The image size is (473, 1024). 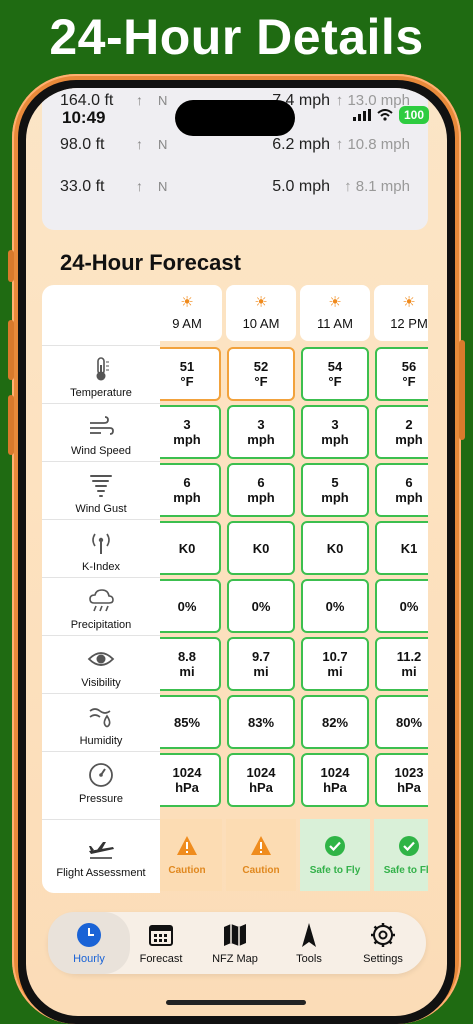 What do you see at coordinates (101, 850) in the screenshot?
I see `airplane-icon` at bounding box center [101, 850].